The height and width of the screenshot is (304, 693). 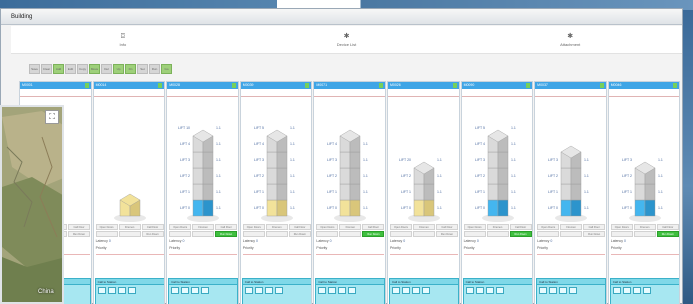 What do you see at coordinates (46, 69) in the screenshot?
I see `toolbar-button: Clear` at bounding box center [46, 69].